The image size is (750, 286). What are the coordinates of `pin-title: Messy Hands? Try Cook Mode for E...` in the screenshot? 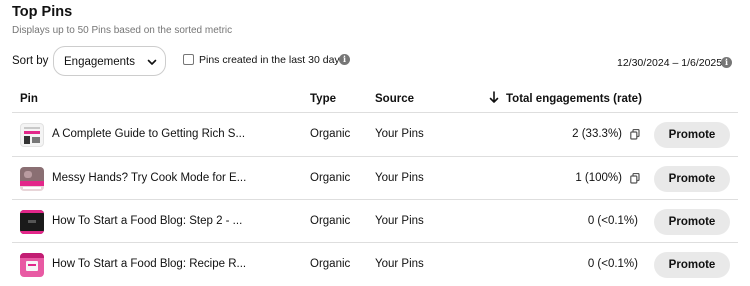 It's located at (149, 178).